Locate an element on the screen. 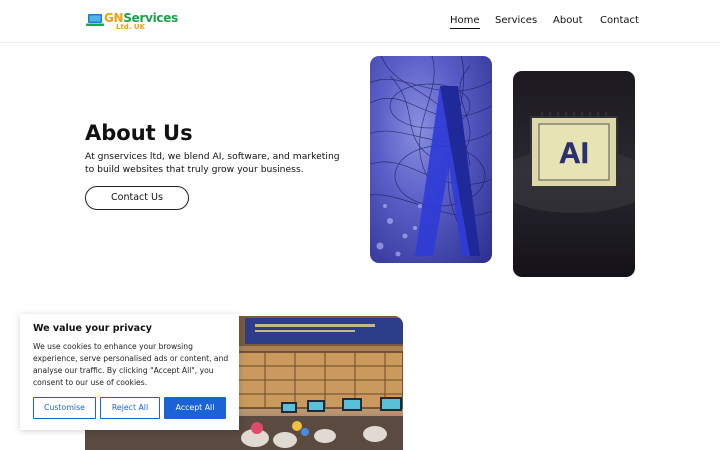 Image resolution: width=720 pixels, height=450 pixels. ai-chip-image: AI is located at coordinates (574, 174).